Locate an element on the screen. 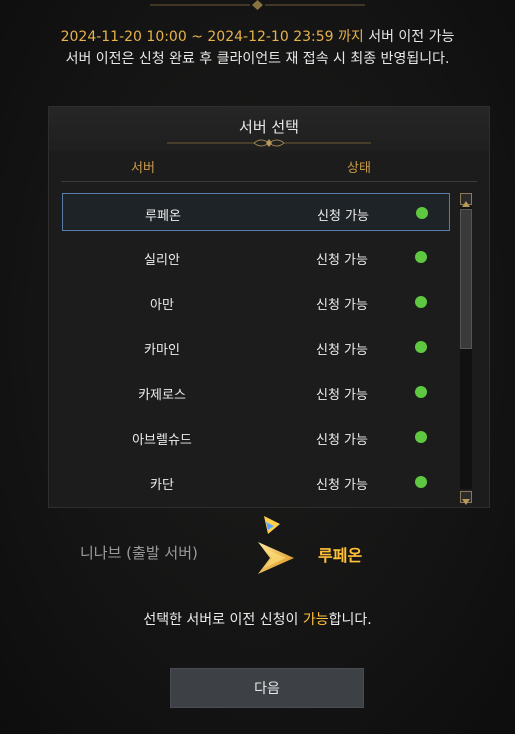  result-highlight: 가능 is located at coordinates (315, 620).